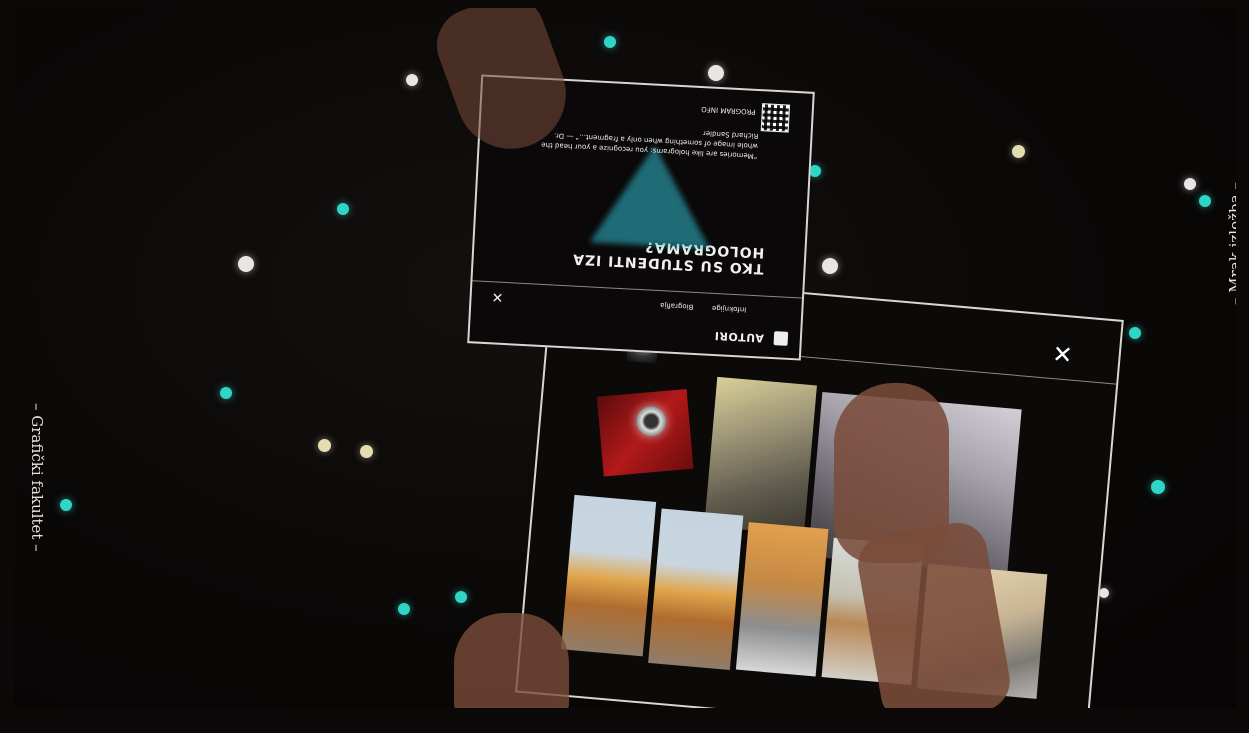  What do you see at coordinates (739, 337) in the screenshot?
I see `section-title: AUTORI` at bounding box center [739, 337].